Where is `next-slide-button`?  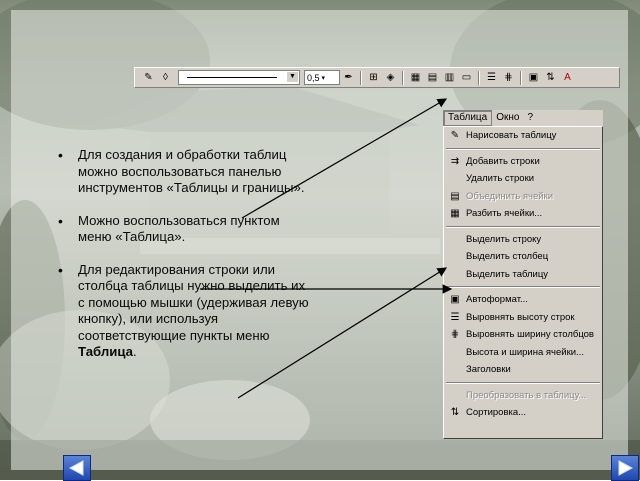 next-slide-button is located at coordinates (625, 468).